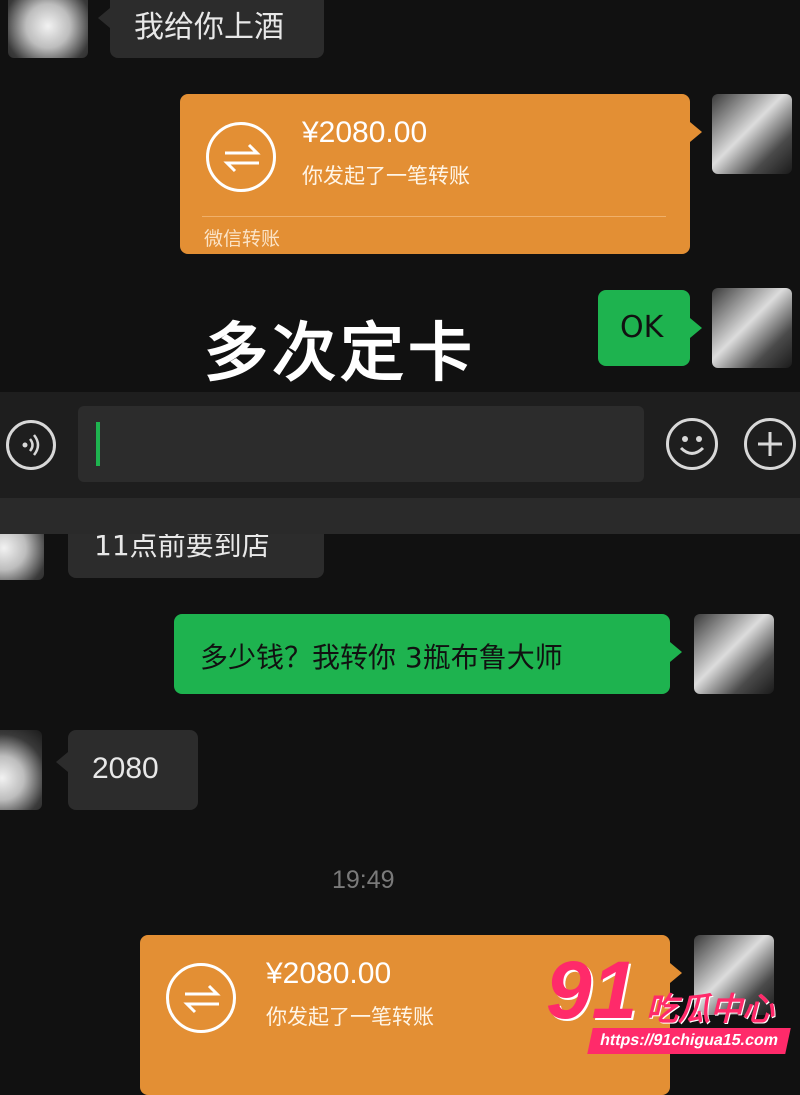  What do you see at coordinates (434, 216) in the screenshot?
I see `transfer-divider` at bounding box center [434, 216].